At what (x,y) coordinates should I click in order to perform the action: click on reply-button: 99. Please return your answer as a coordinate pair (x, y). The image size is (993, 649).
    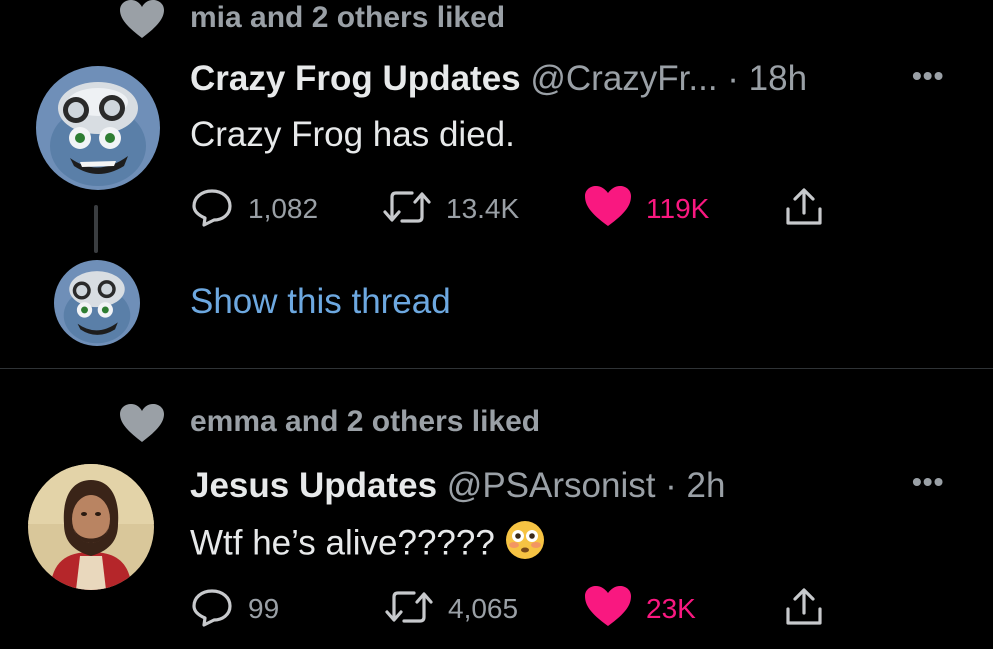
    Looking at the image, I should click on (234, 609).